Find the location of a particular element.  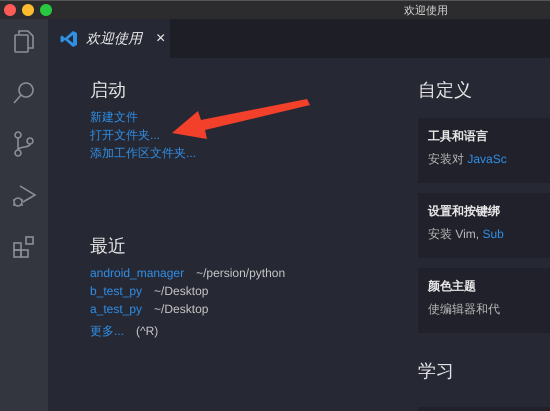

customize-card: 工具和语言 安装对 JavaSc is located at coordinates (484, 150).